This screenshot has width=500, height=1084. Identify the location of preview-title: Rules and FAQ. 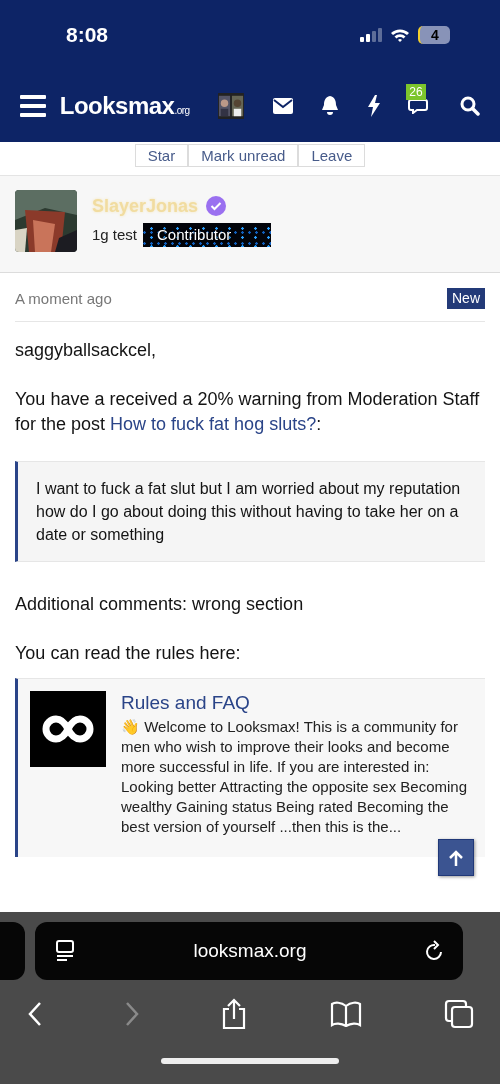
(298, 703).